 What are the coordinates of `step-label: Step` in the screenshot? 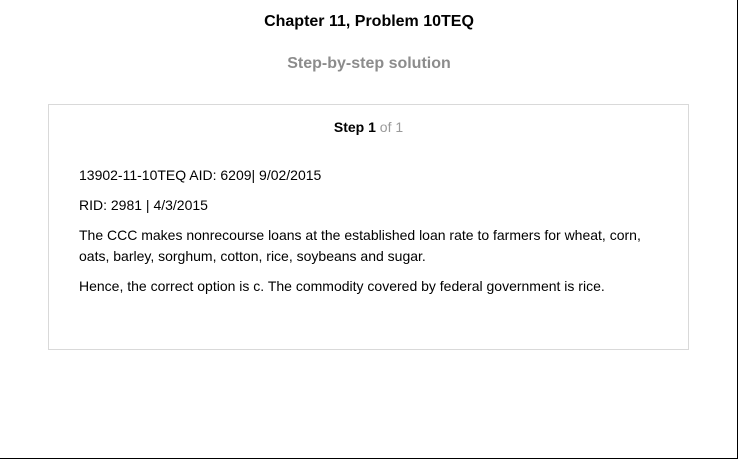 It's located at (349, 127).